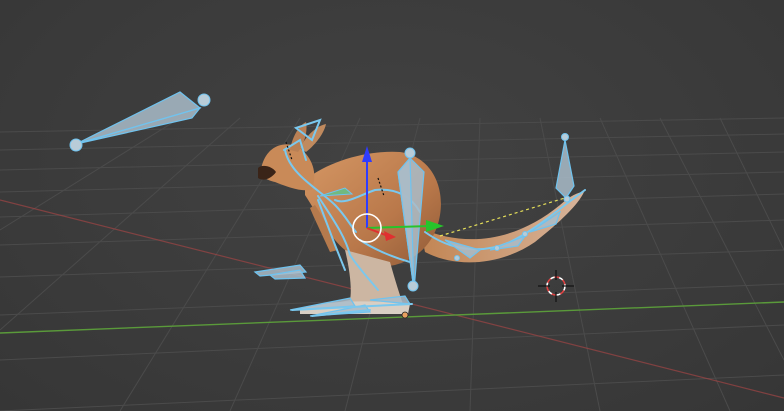 The height and width of the screenshot is (411, 784). What do you see at coordinates (556, 286) in the screenshot?
I see `3d-cursor-icon` at bounding box center [556, 286].